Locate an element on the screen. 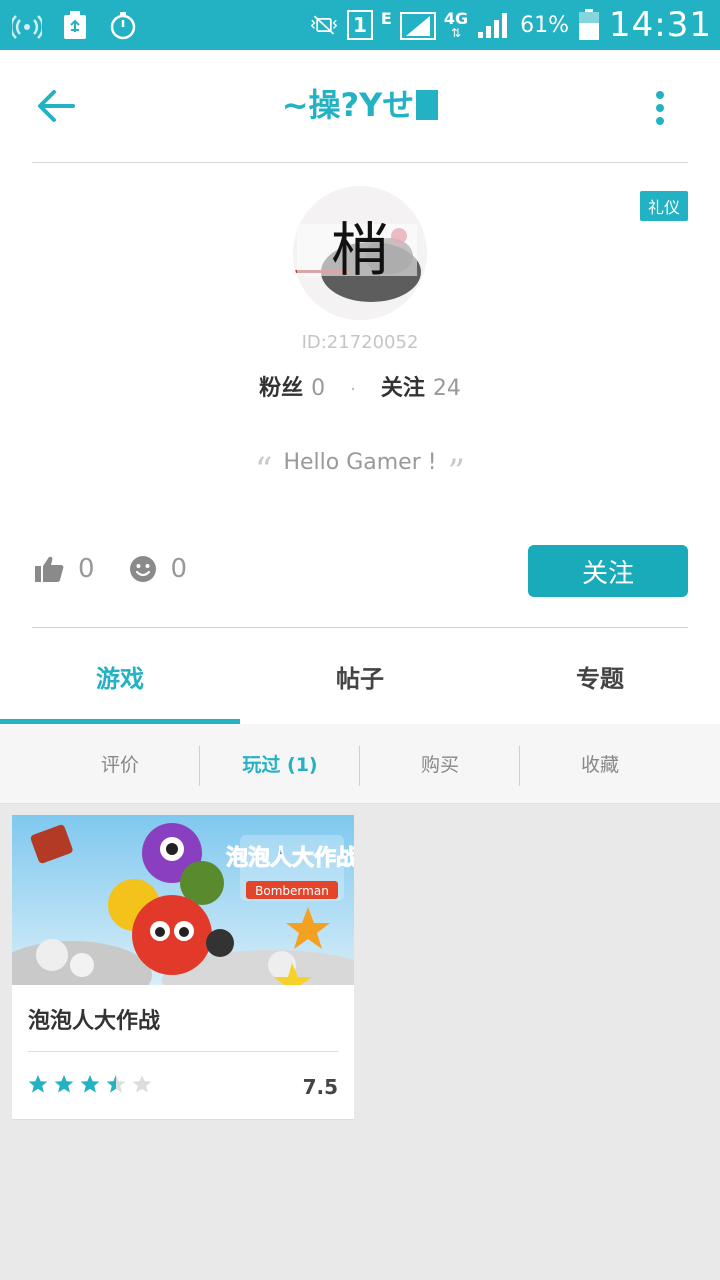 Image resolution: width=720 pixels, height=1280 pixels. game-card: 泡泡人大作战 Bomberman 泡泡人大作战 7.5 is located at coordinates (183, 967).